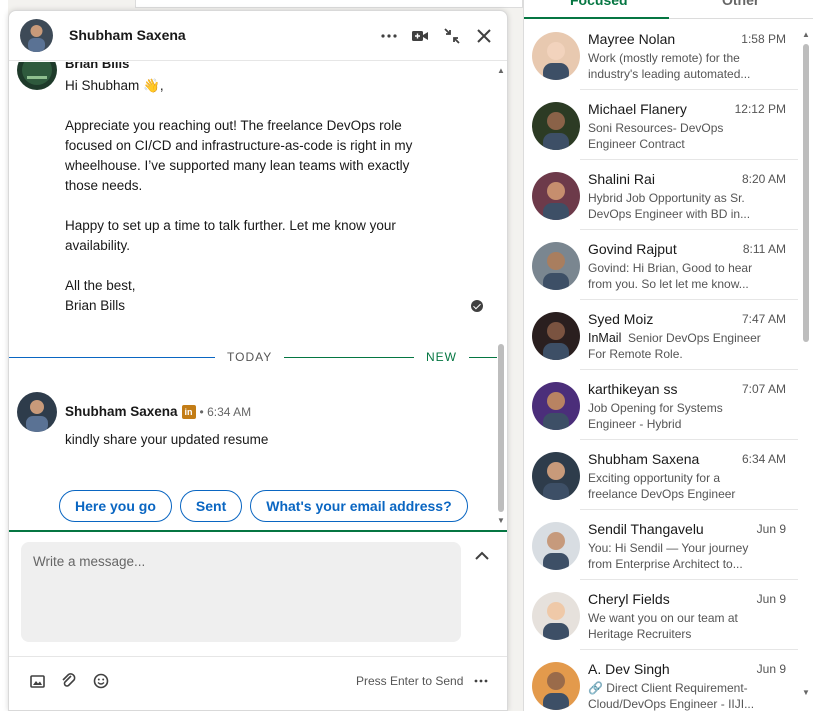  Describe the element at coordinates (605, 338) in the screenshot. I see `inmail-tag: InMail` at that location.